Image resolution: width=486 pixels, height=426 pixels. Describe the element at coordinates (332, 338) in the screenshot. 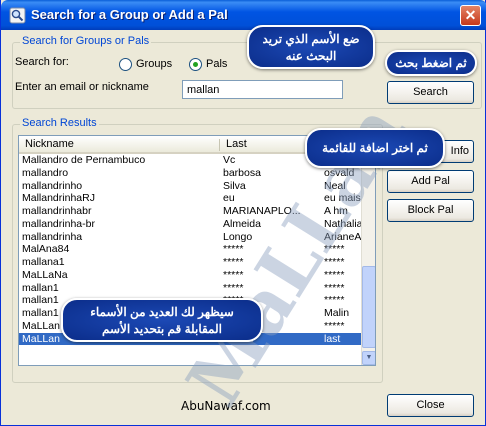

I see `table-cell: last` at that location.